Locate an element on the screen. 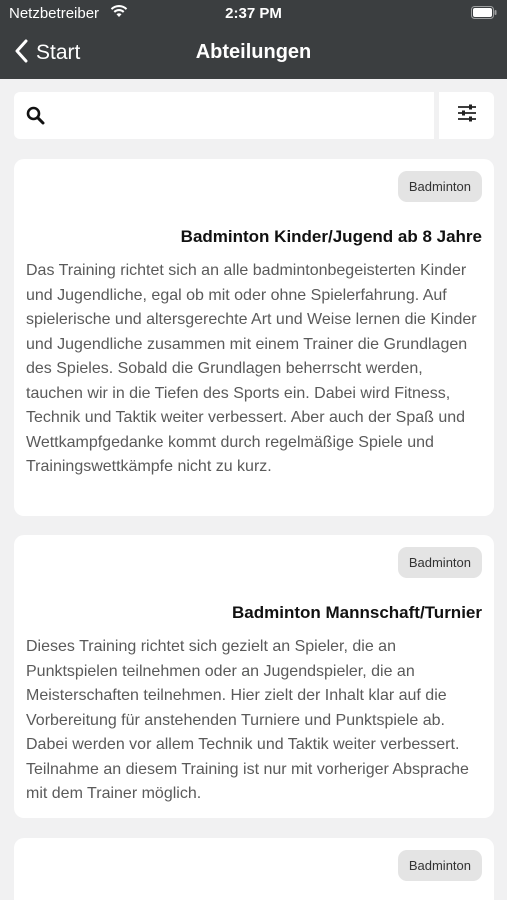 The height and width of the screenshot is (900, 507). sliders-icon is located at coordinates (467, 115).